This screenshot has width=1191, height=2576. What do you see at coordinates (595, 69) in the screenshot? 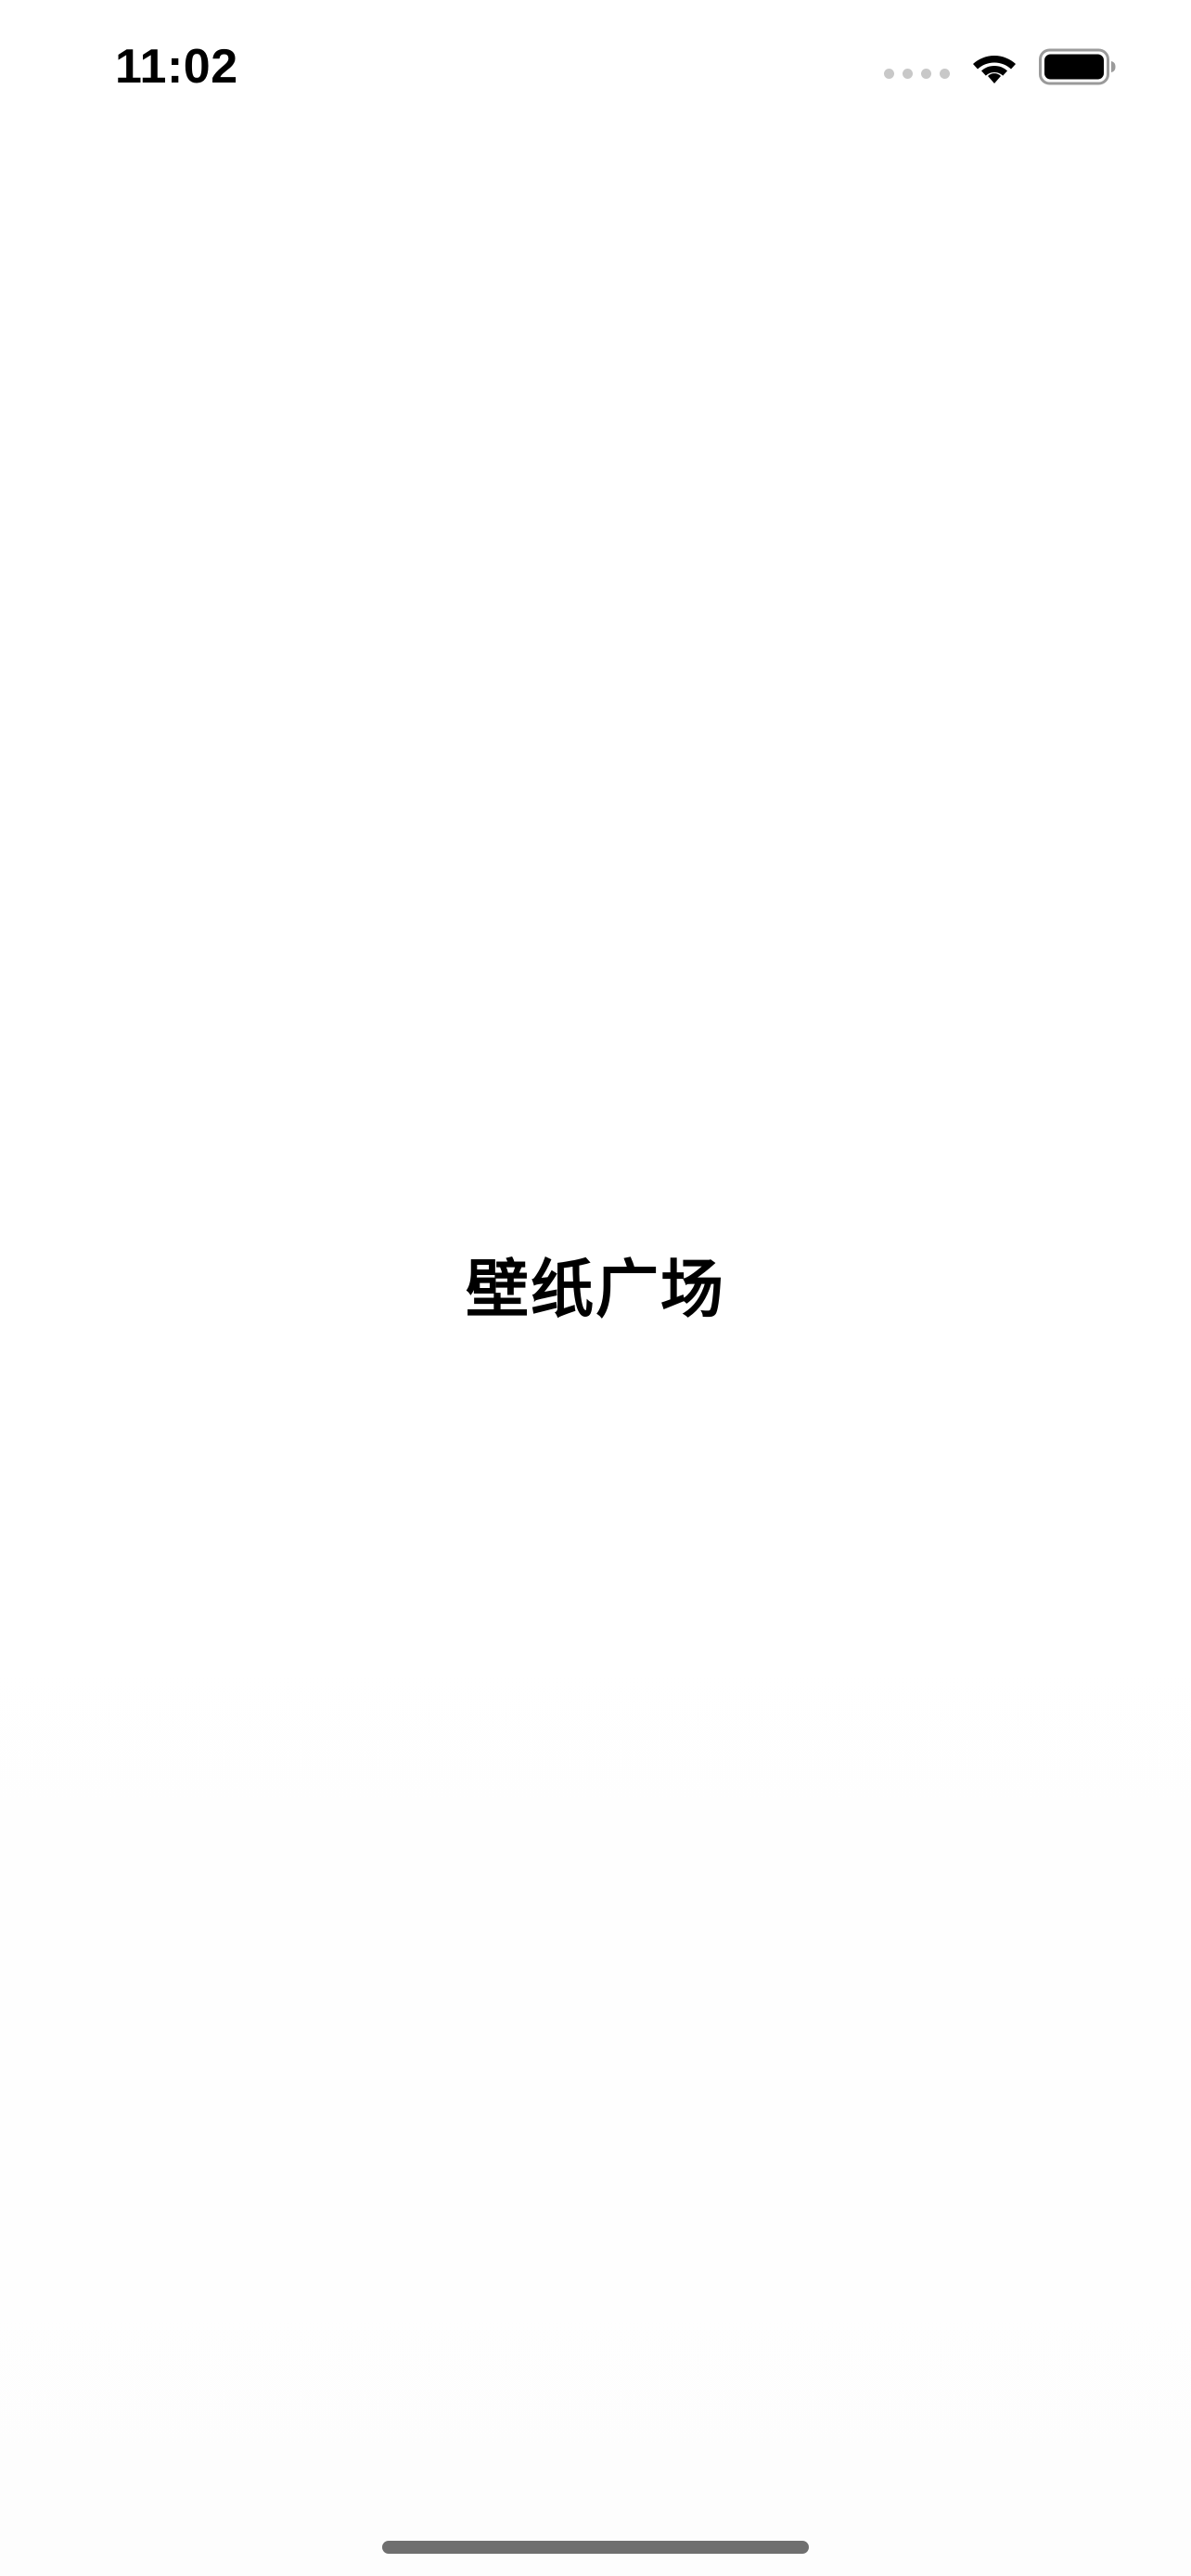
I see `status-bar: 11:02` at bounding box center [595, 69].